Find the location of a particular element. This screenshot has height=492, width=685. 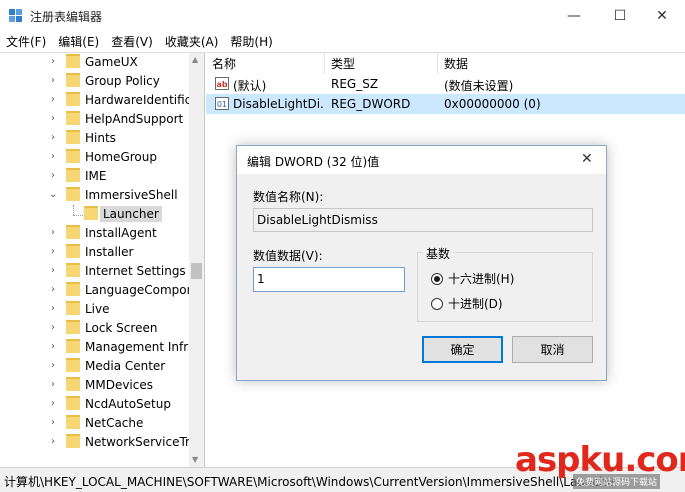

tree-item: › Media Center is located at coordinates (95, 365).